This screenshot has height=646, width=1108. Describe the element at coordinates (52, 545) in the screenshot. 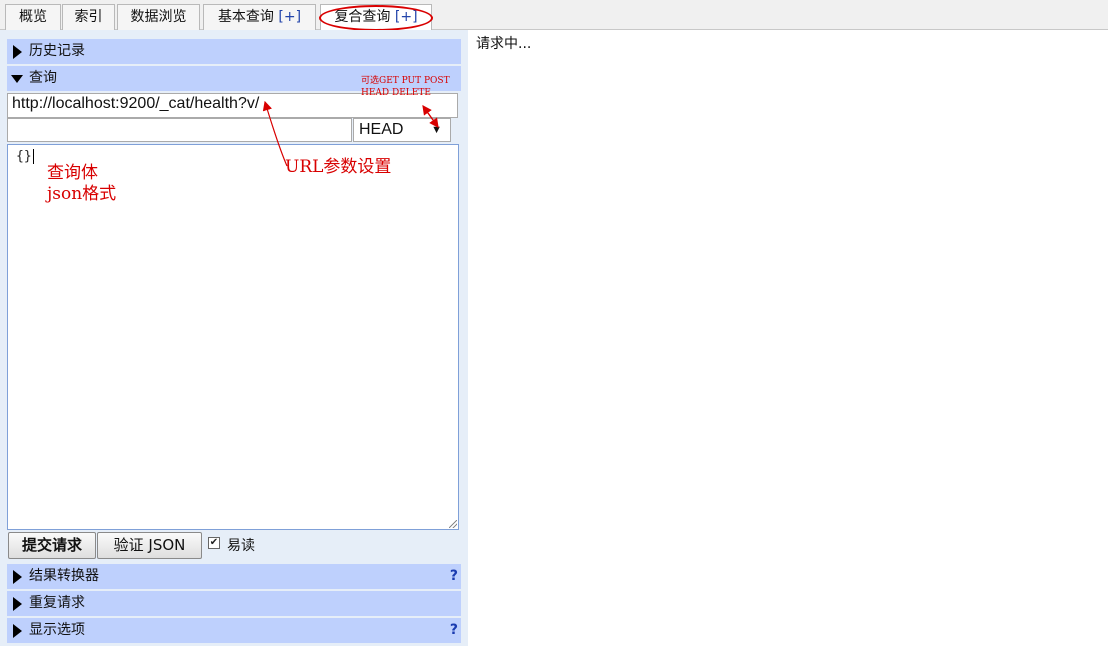

I see `submit-request-button: 提交请求` at that location.